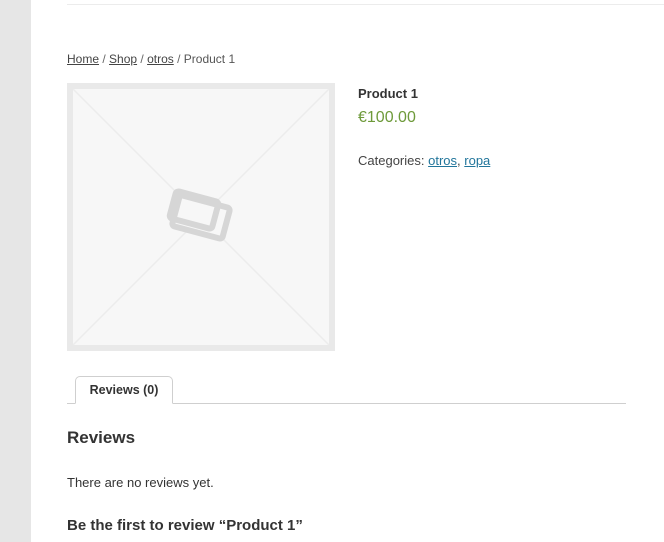 This screenshot has height=542, width=664. I want to click on breadcrumb-home-link: Home, so click(83, 59).